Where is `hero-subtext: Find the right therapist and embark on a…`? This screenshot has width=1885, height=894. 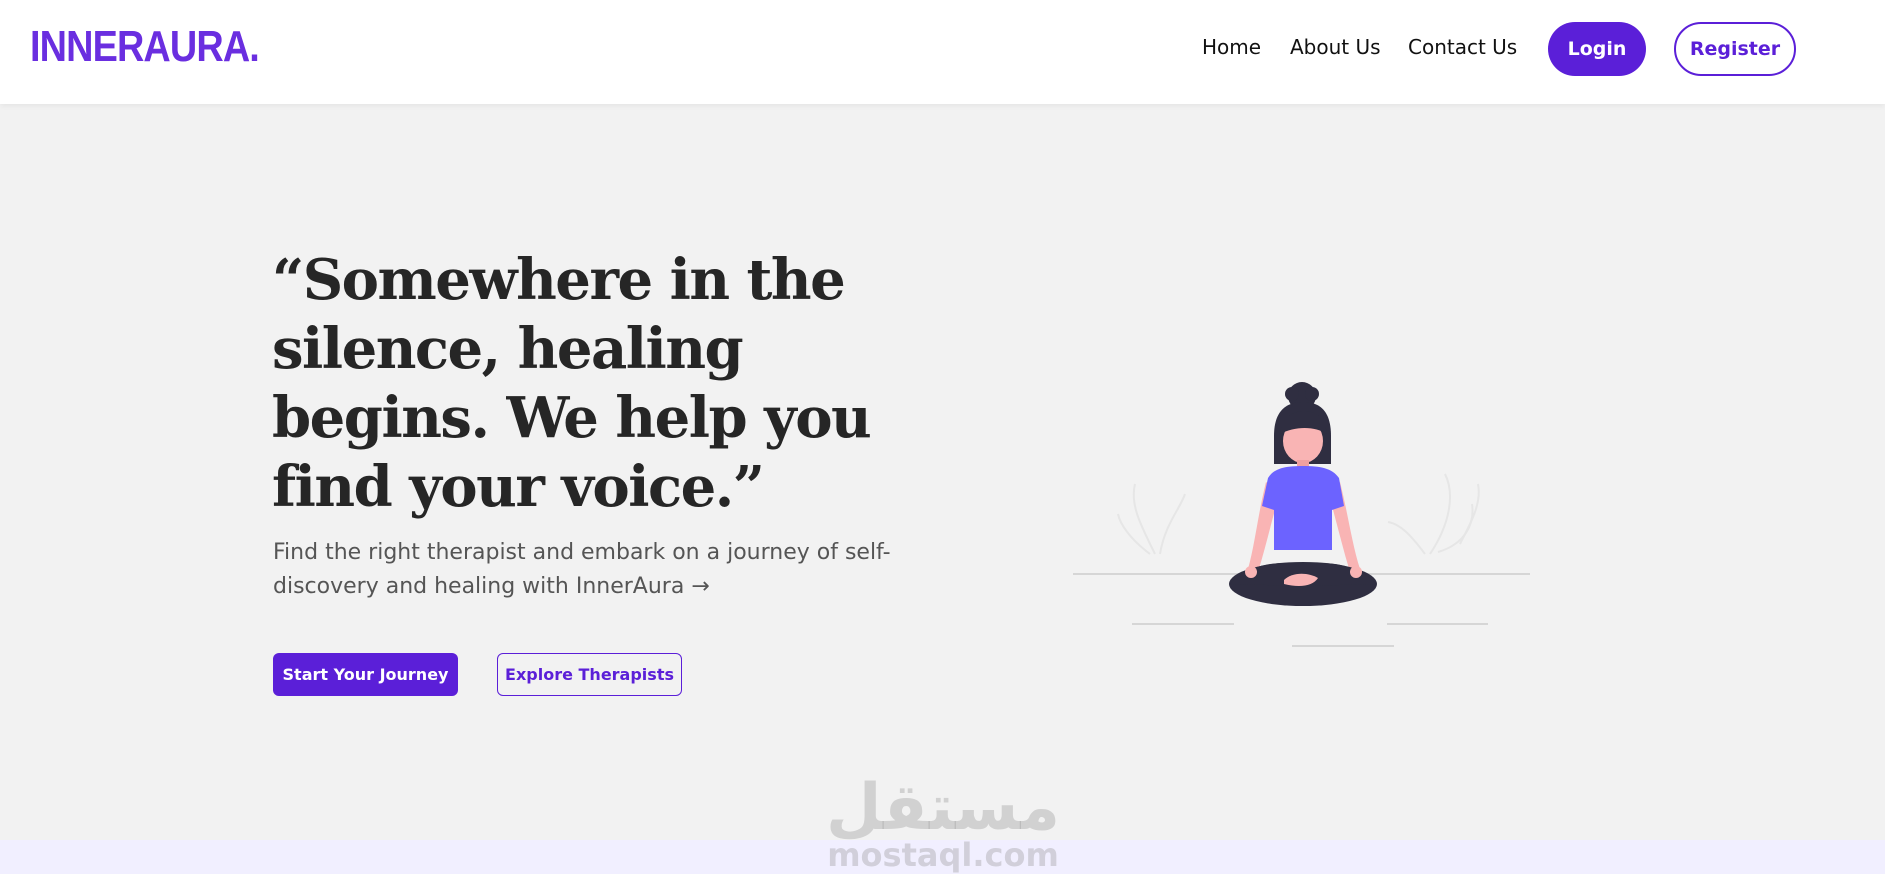 hero-subtext: Find the right therapist and embark on a… is located at coordinates (593, 570).